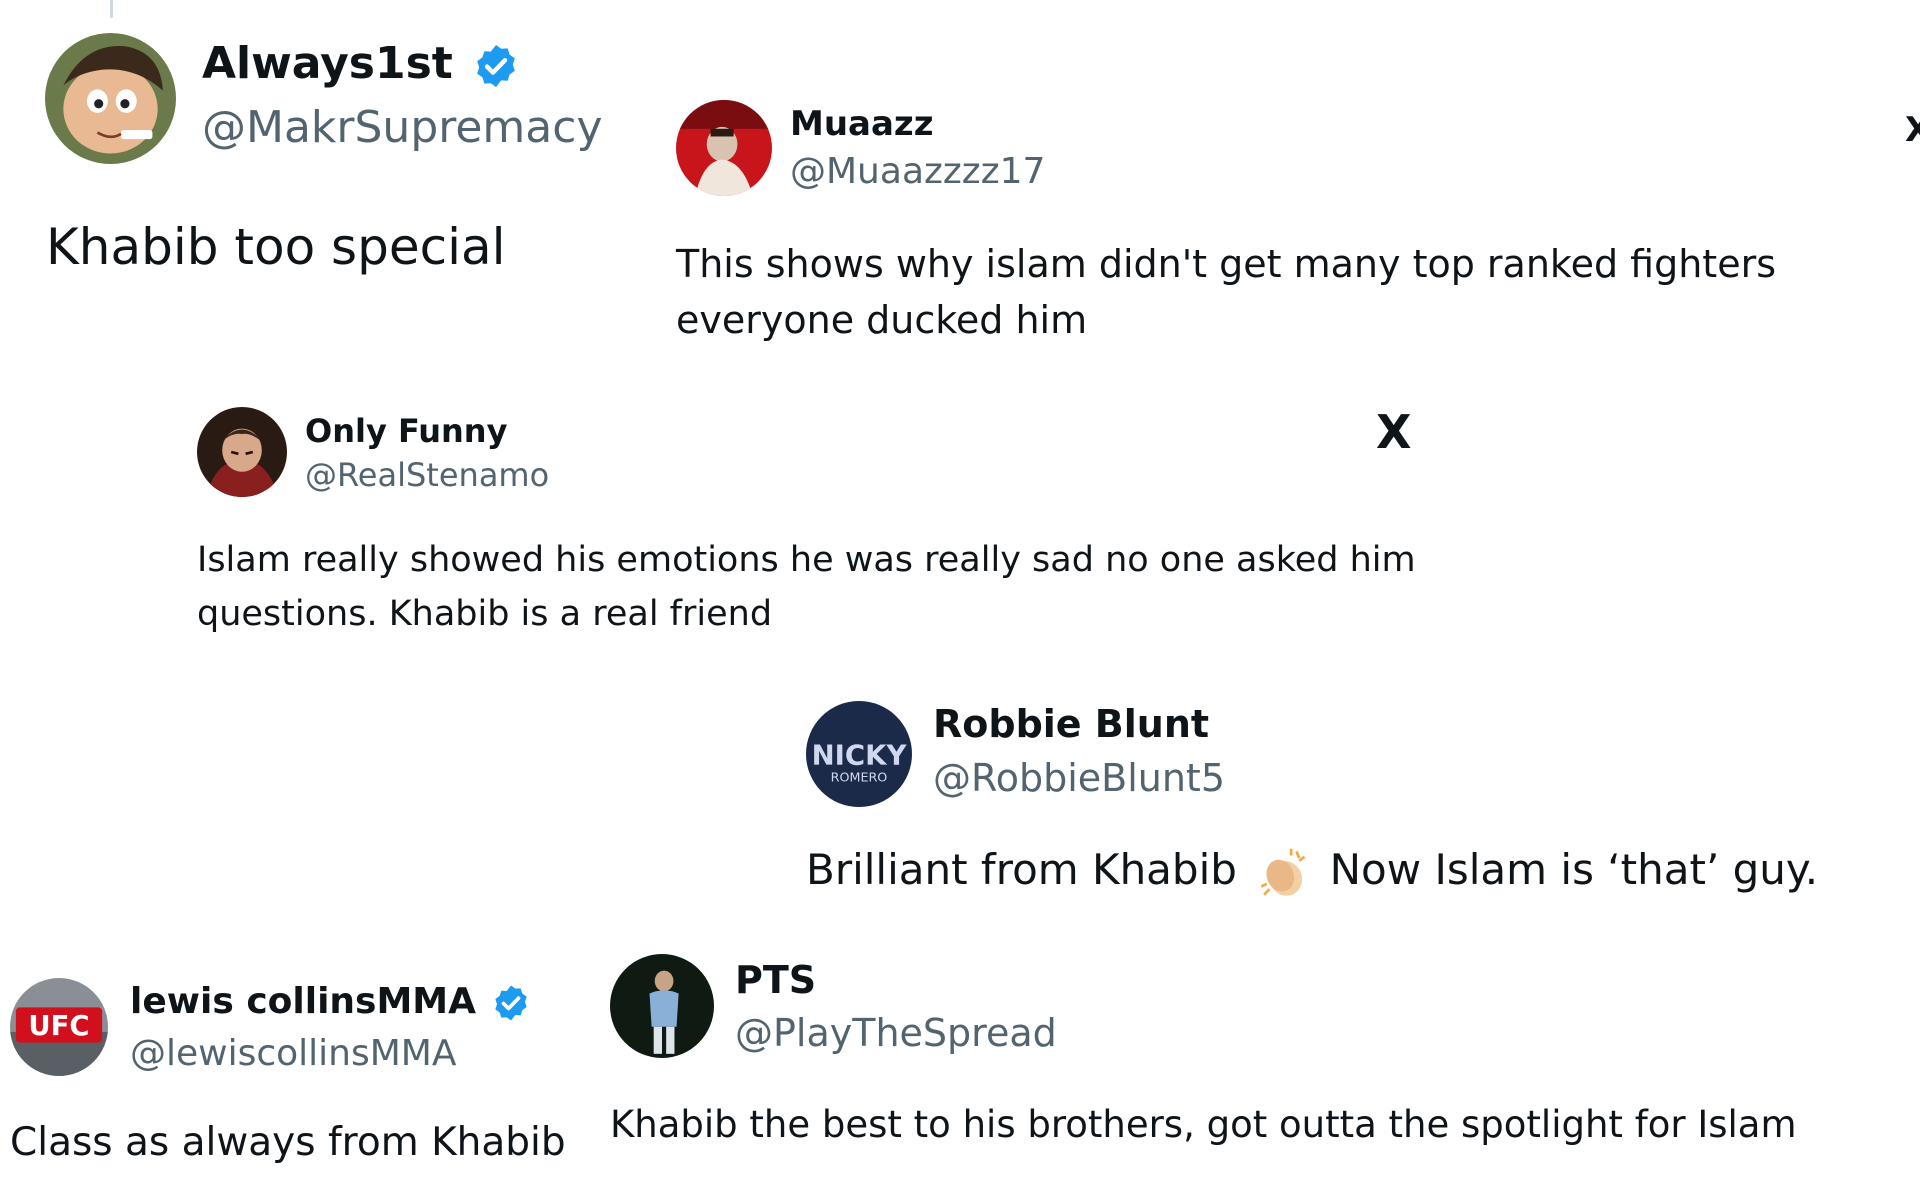  Describe the element at coordinates (330, 1002) in the screenshot. I see `post-author-name: lewis collinsMMA` at that location.